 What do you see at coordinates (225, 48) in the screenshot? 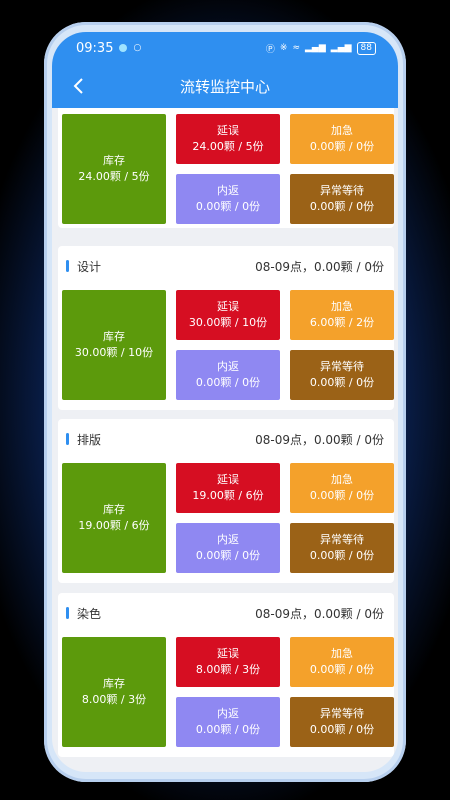
I see `status-bar: 09:35 ○ Ⓟ ※ ≈ ▂▄▆ ▂▄▆ 88` at bounding box center [225, 48].